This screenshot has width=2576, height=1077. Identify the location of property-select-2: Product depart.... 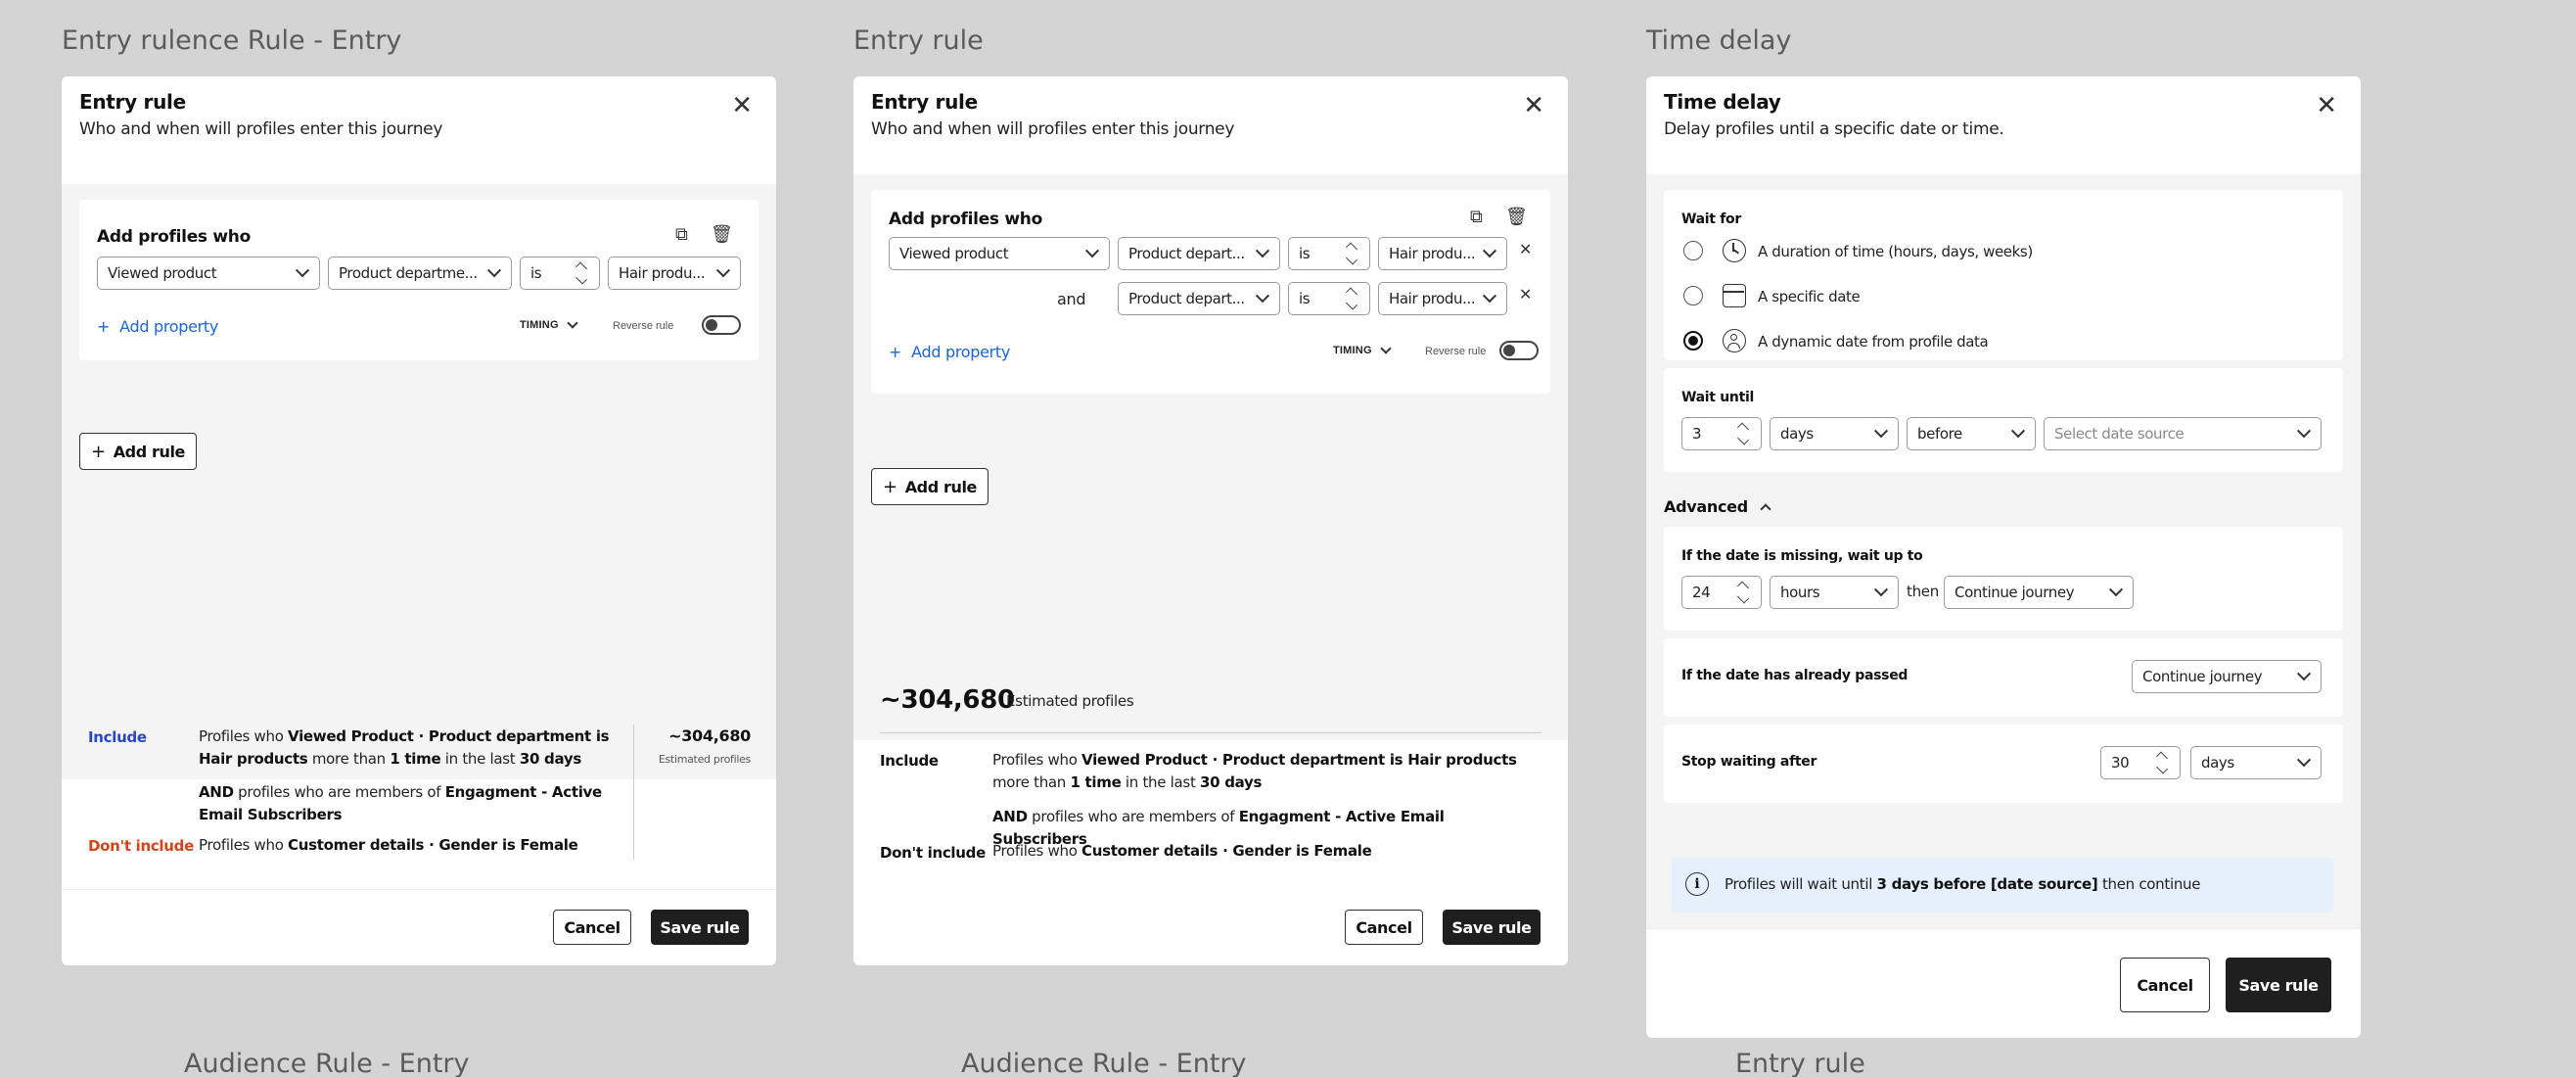
(1199, 298).